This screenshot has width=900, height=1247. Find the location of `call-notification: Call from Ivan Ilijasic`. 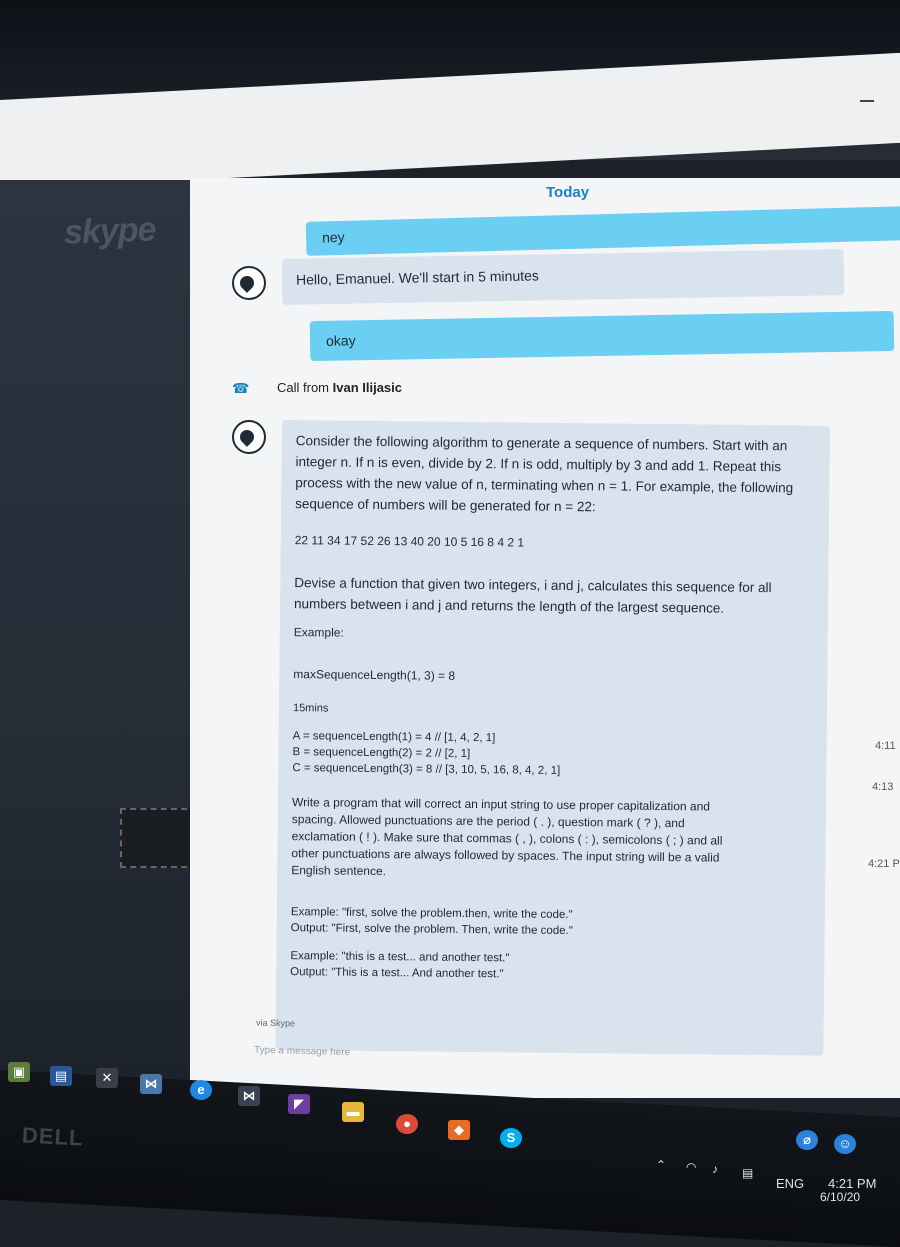

call-notification: Call from Ivan Ilijasic is located at coordinates (339, 387).